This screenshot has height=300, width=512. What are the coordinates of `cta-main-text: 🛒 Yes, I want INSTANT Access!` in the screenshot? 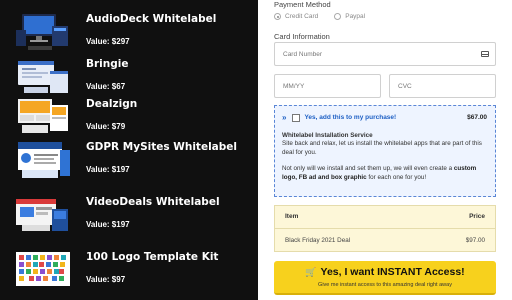 It's located at (385, 272).